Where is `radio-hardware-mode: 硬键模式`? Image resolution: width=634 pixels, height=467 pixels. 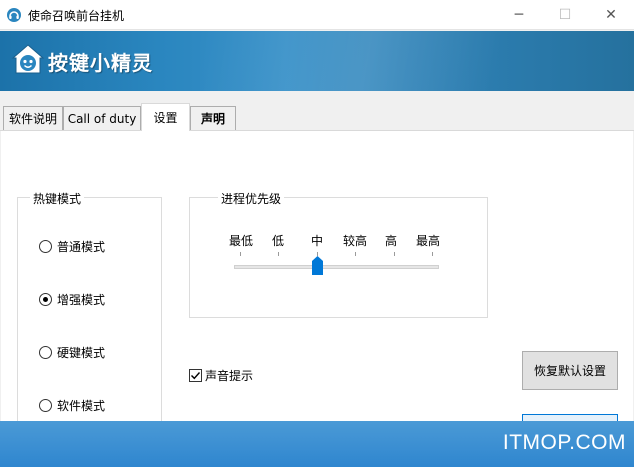 radio-hardware-mode: 硬键模式 is located at coordinates (72, 352).